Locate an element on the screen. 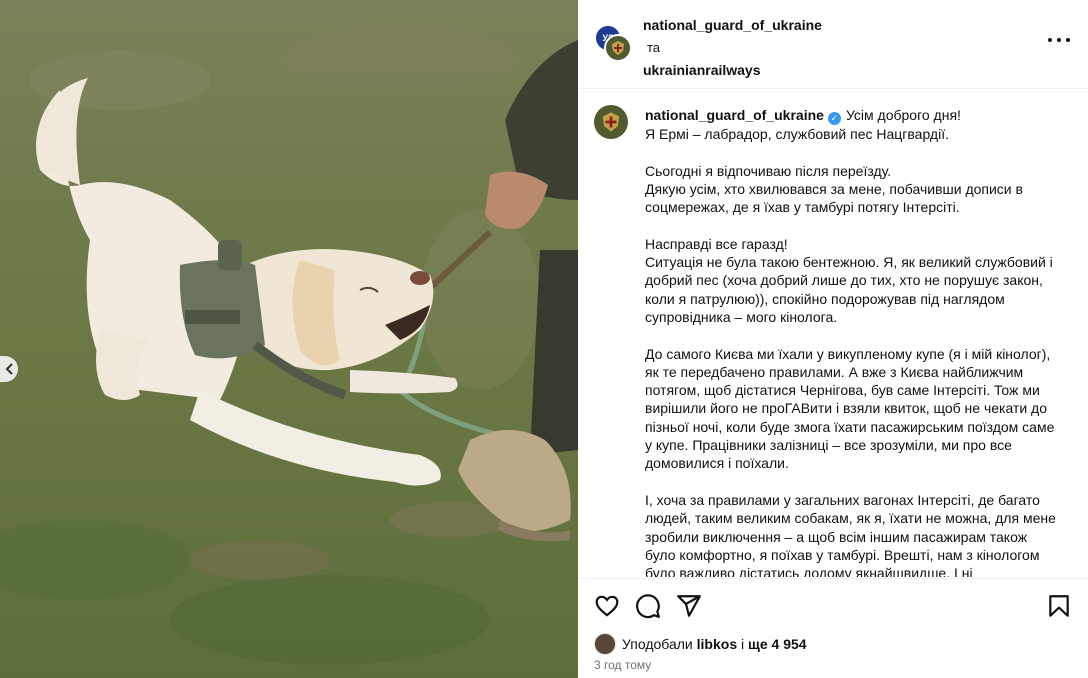 Image resolution: width=1088 pixels, height=678 pixels. likes-conjunction: і is located at coordinates (743, 644).